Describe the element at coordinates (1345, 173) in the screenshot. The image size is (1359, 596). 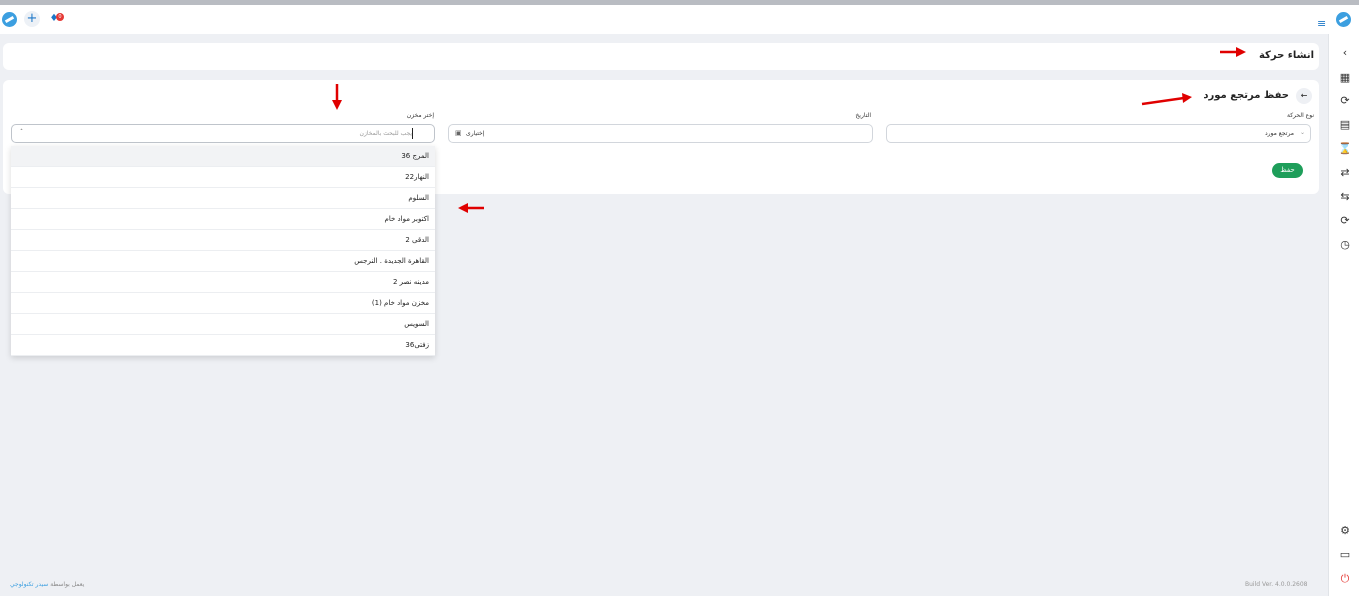
I see `transfer-icon: ⇄` at that location.